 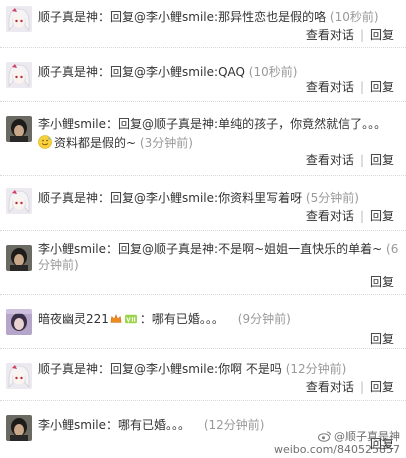 What do you see at coordinates (166, 143) in the screenshot?
I see `timestamp: (3分钟前)` at bounding box center [166, 143].